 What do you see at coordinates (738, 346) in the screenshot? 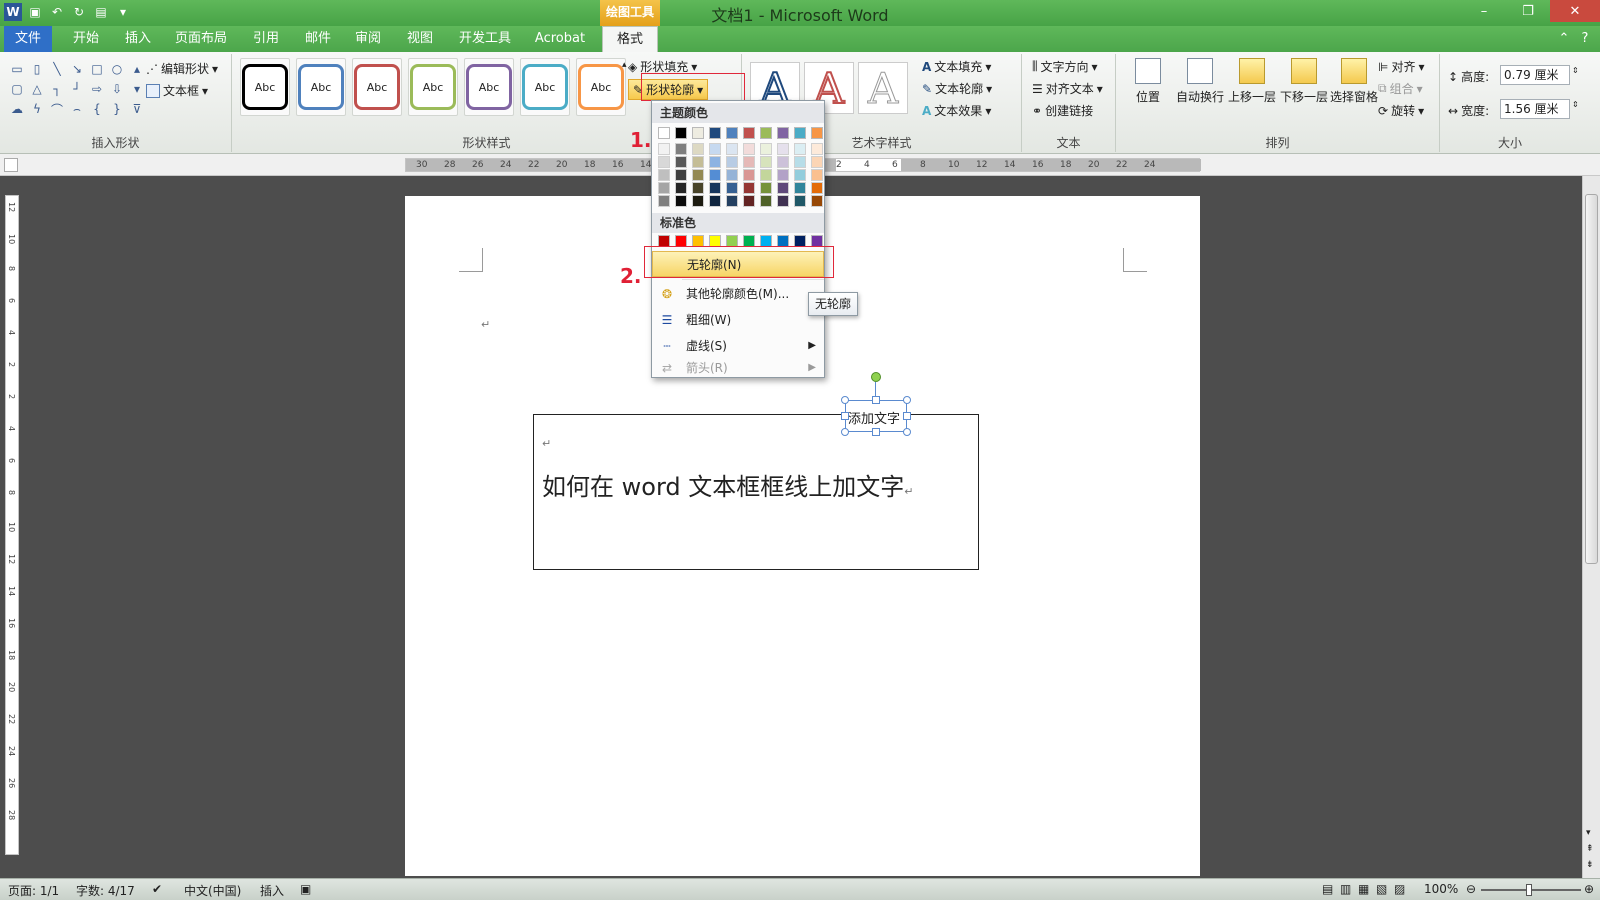
I see `dashes-menu-item: ┄ 虚线(S) ▶` at bounding box center [738, 346].